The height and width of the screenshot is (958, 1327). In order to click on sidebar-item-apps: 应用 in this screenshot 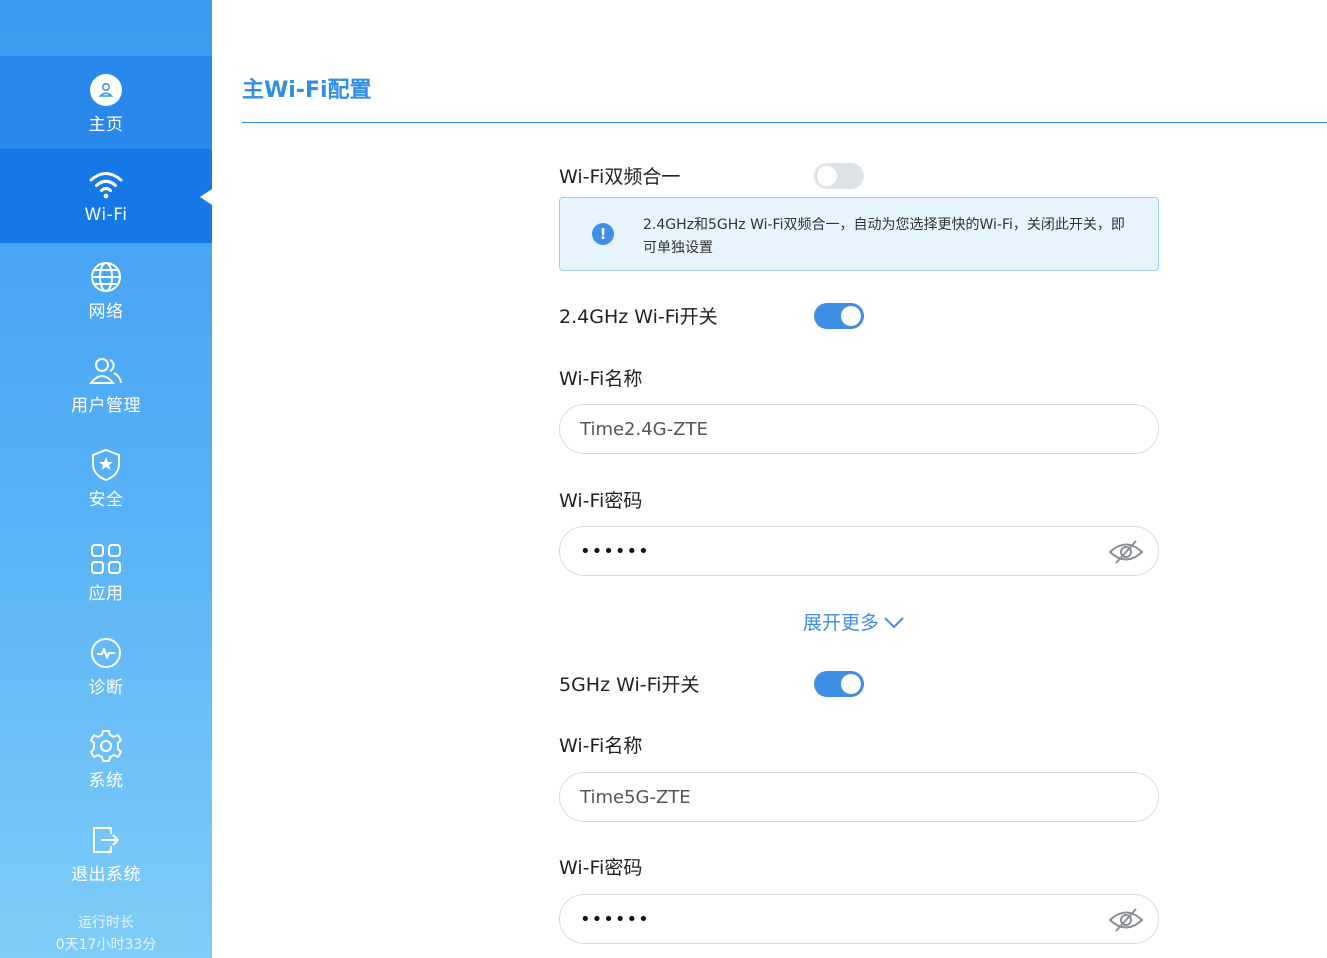, I will do `click(106, 572)`.